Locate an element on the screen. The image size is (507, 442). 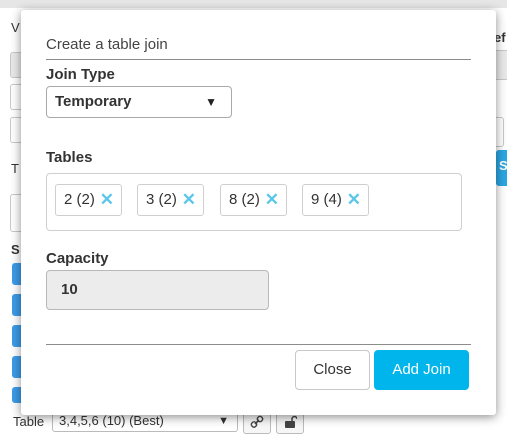
table-tag: 9 (4) ✕ is located at coordinates (335, 200).